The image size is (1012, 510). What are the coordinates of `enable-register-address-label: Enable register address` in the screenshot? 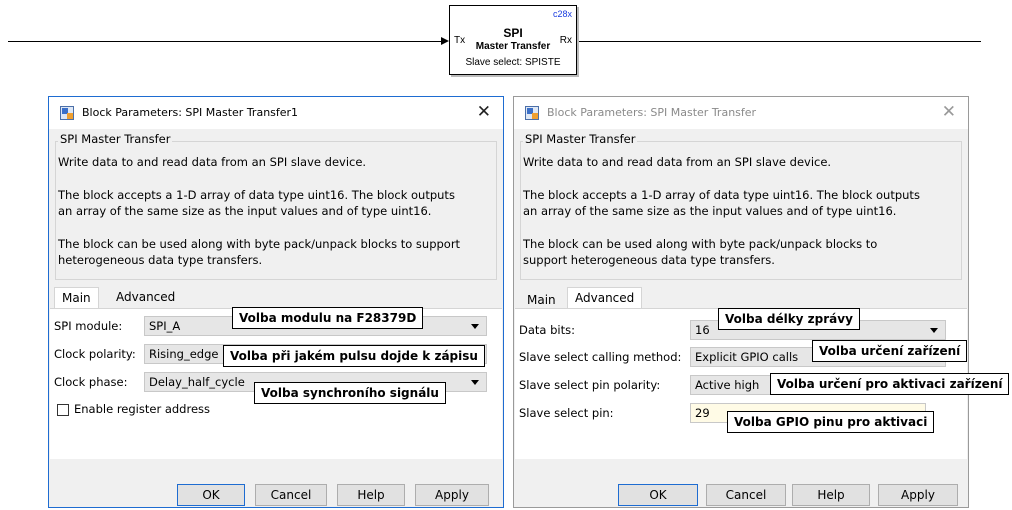 It's located at (142, 409).